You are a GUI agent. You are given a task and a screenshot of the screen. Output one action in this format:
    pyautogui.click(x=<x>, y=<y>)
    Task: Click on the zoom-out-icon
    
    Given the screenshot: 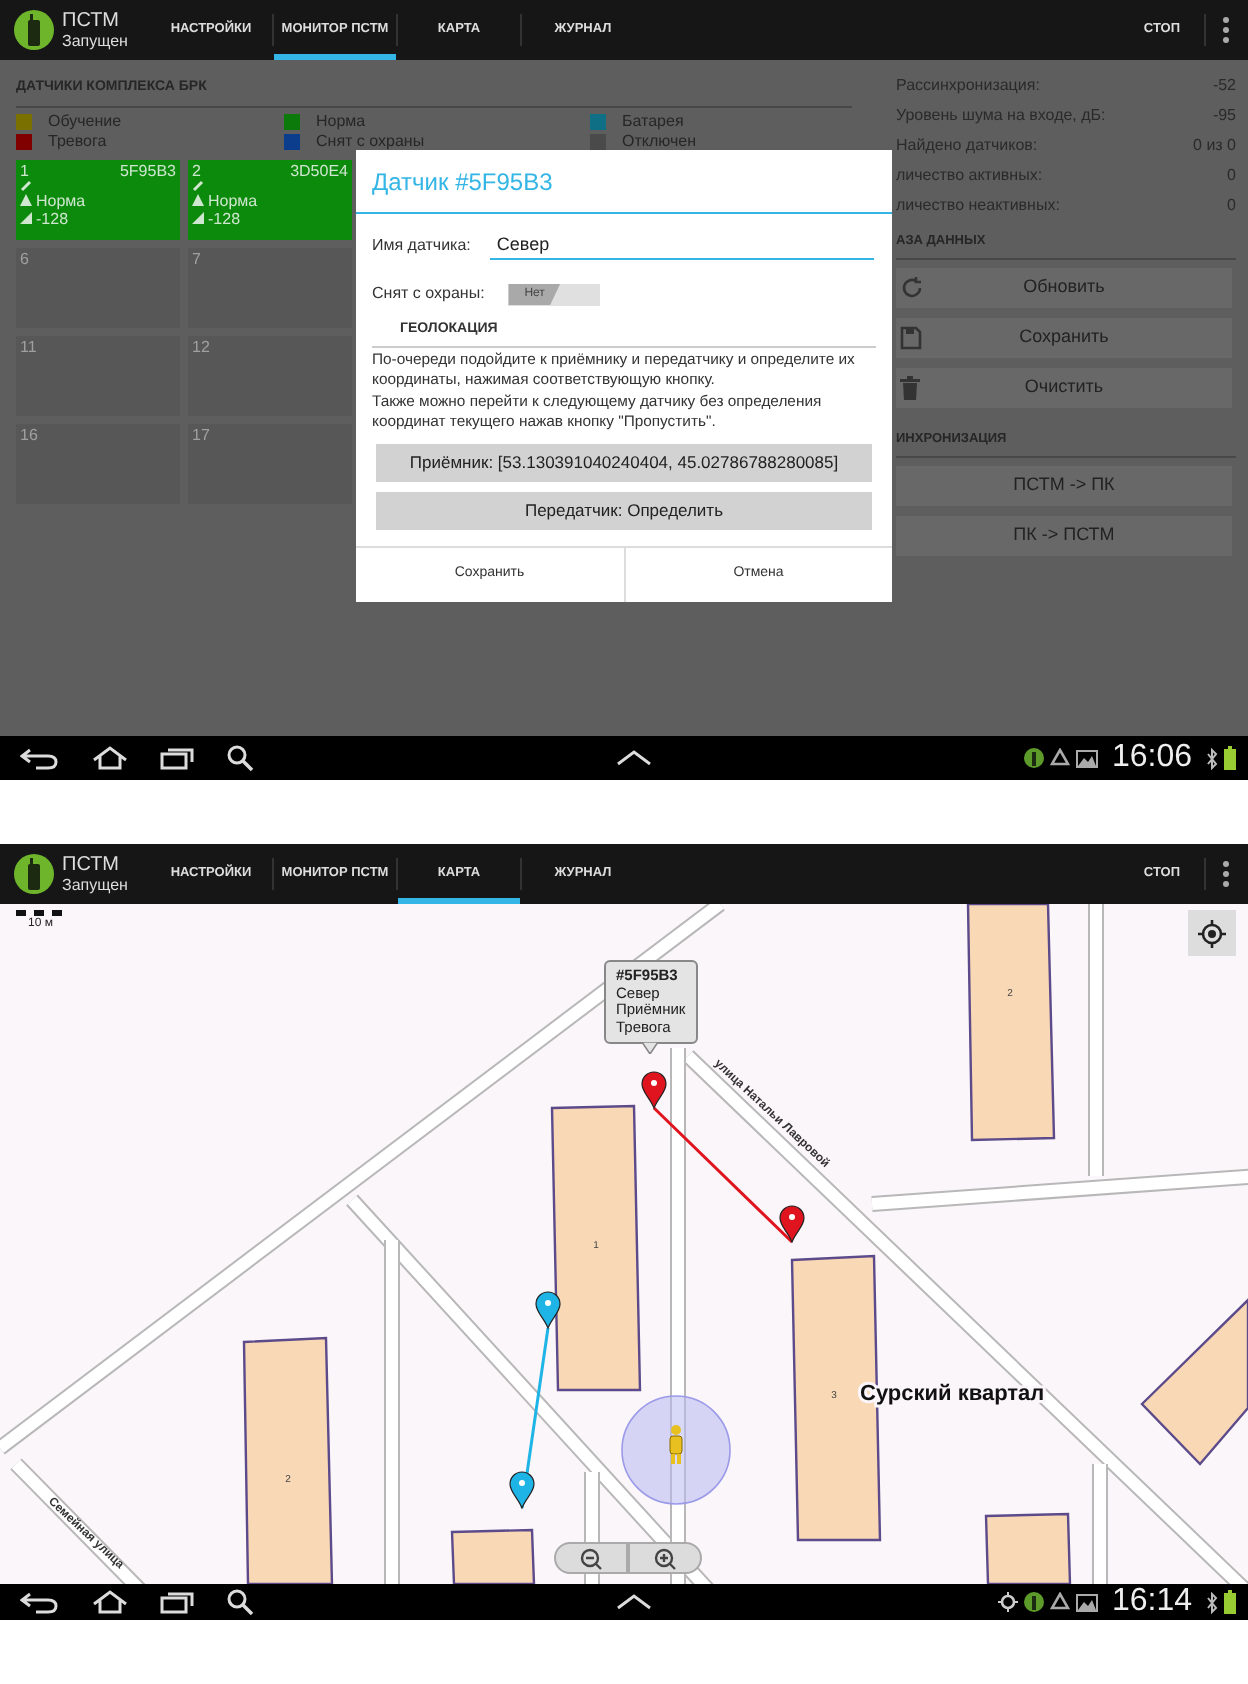 What is the action you would take?
    pyautogui.click(x=591, y=1558)
    